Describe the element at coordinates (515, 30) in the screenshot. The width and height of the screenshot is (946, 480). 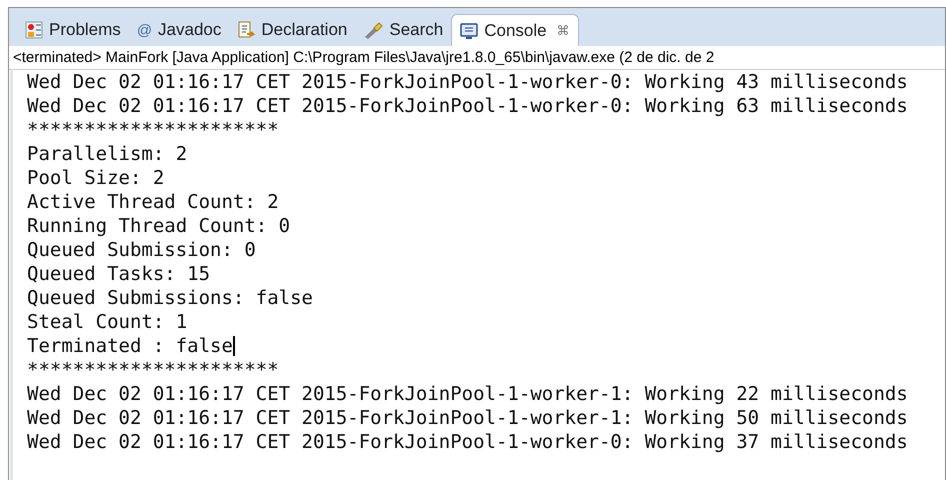
I see `view-tab: Console ⌘` at that location.